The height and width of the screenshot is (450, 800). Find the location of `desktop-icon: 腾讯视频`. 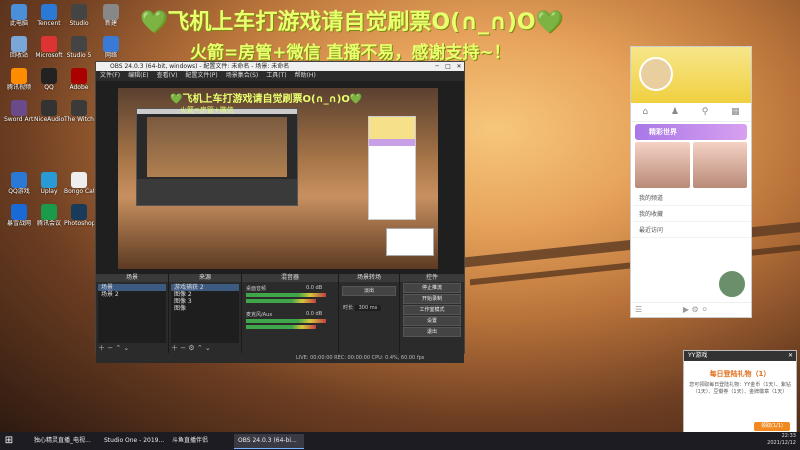

desktop-icon: 腾讯视频 is located at coordinates (19, 79).